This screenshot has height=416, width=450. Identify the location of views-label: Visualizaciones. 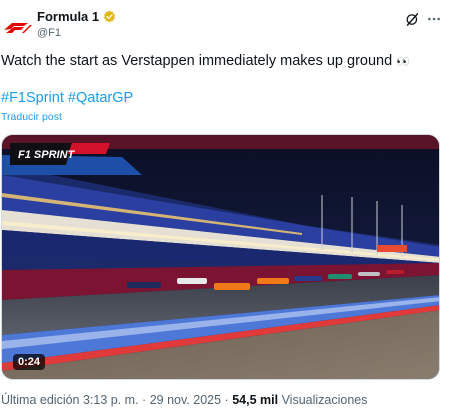
(324, 400).